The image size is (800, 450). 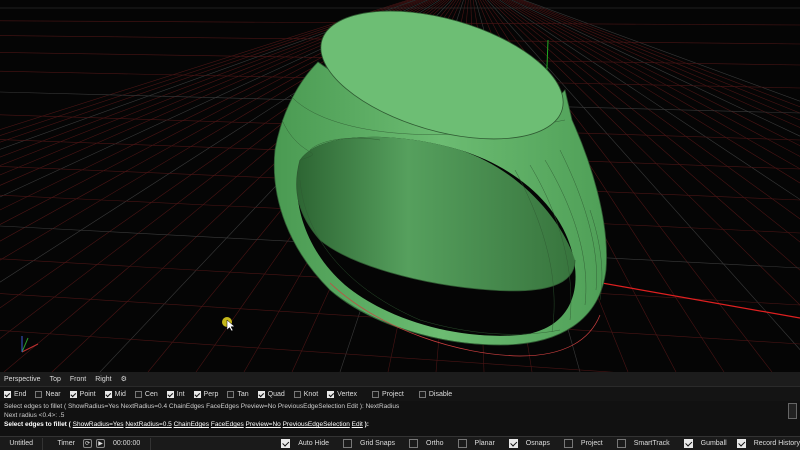 What do you see at coordinates (591, 443) in the screenshot?
I see `toggle-label: Project` at bounding box center [591, 443].